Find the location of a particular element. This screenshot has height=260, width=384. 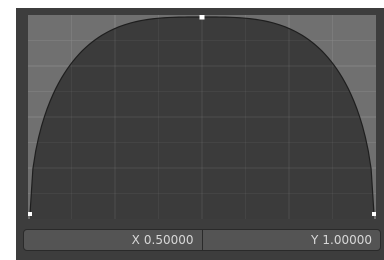

x-label: X is located at coordinates (135, 240).